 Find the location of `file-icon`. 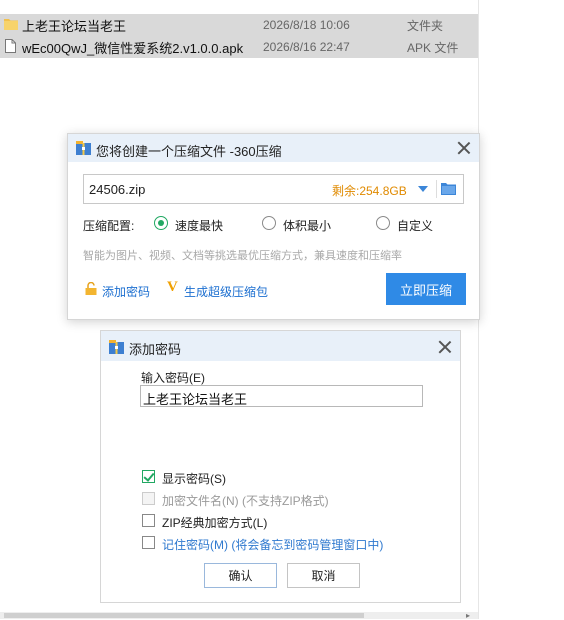

file-icon is located at coordinates (10, 46).